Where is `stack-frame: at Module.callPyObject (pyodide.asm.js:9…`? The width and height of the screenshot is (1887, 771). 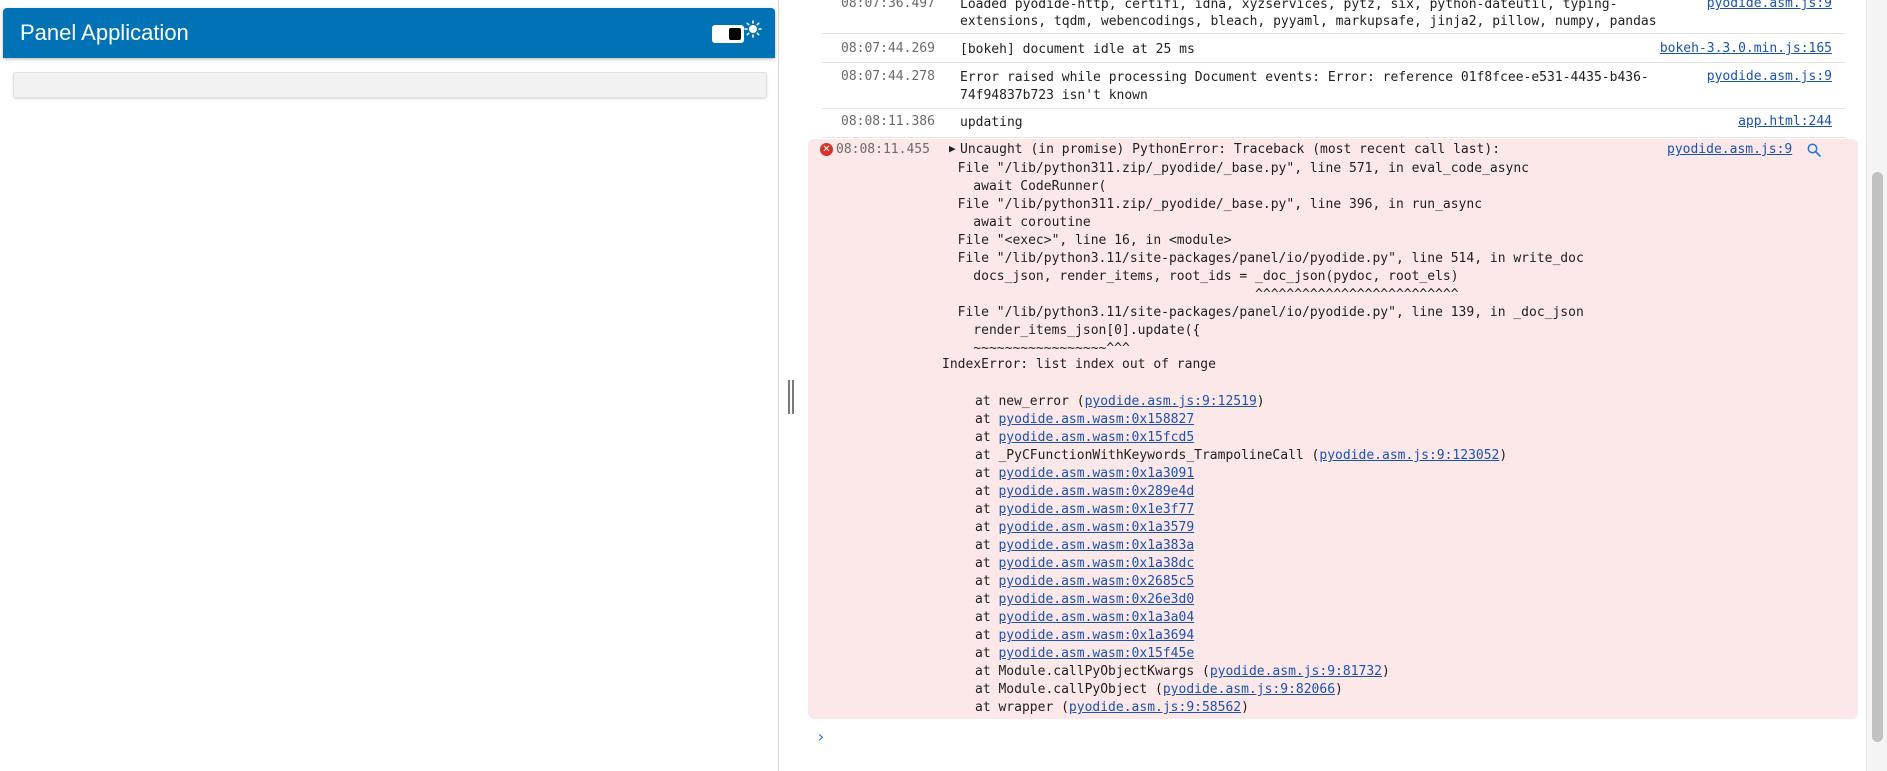 stack-frame: at Module.callPyObject (pyodide.asm.js:9… is located at coordinates (1159, 690).